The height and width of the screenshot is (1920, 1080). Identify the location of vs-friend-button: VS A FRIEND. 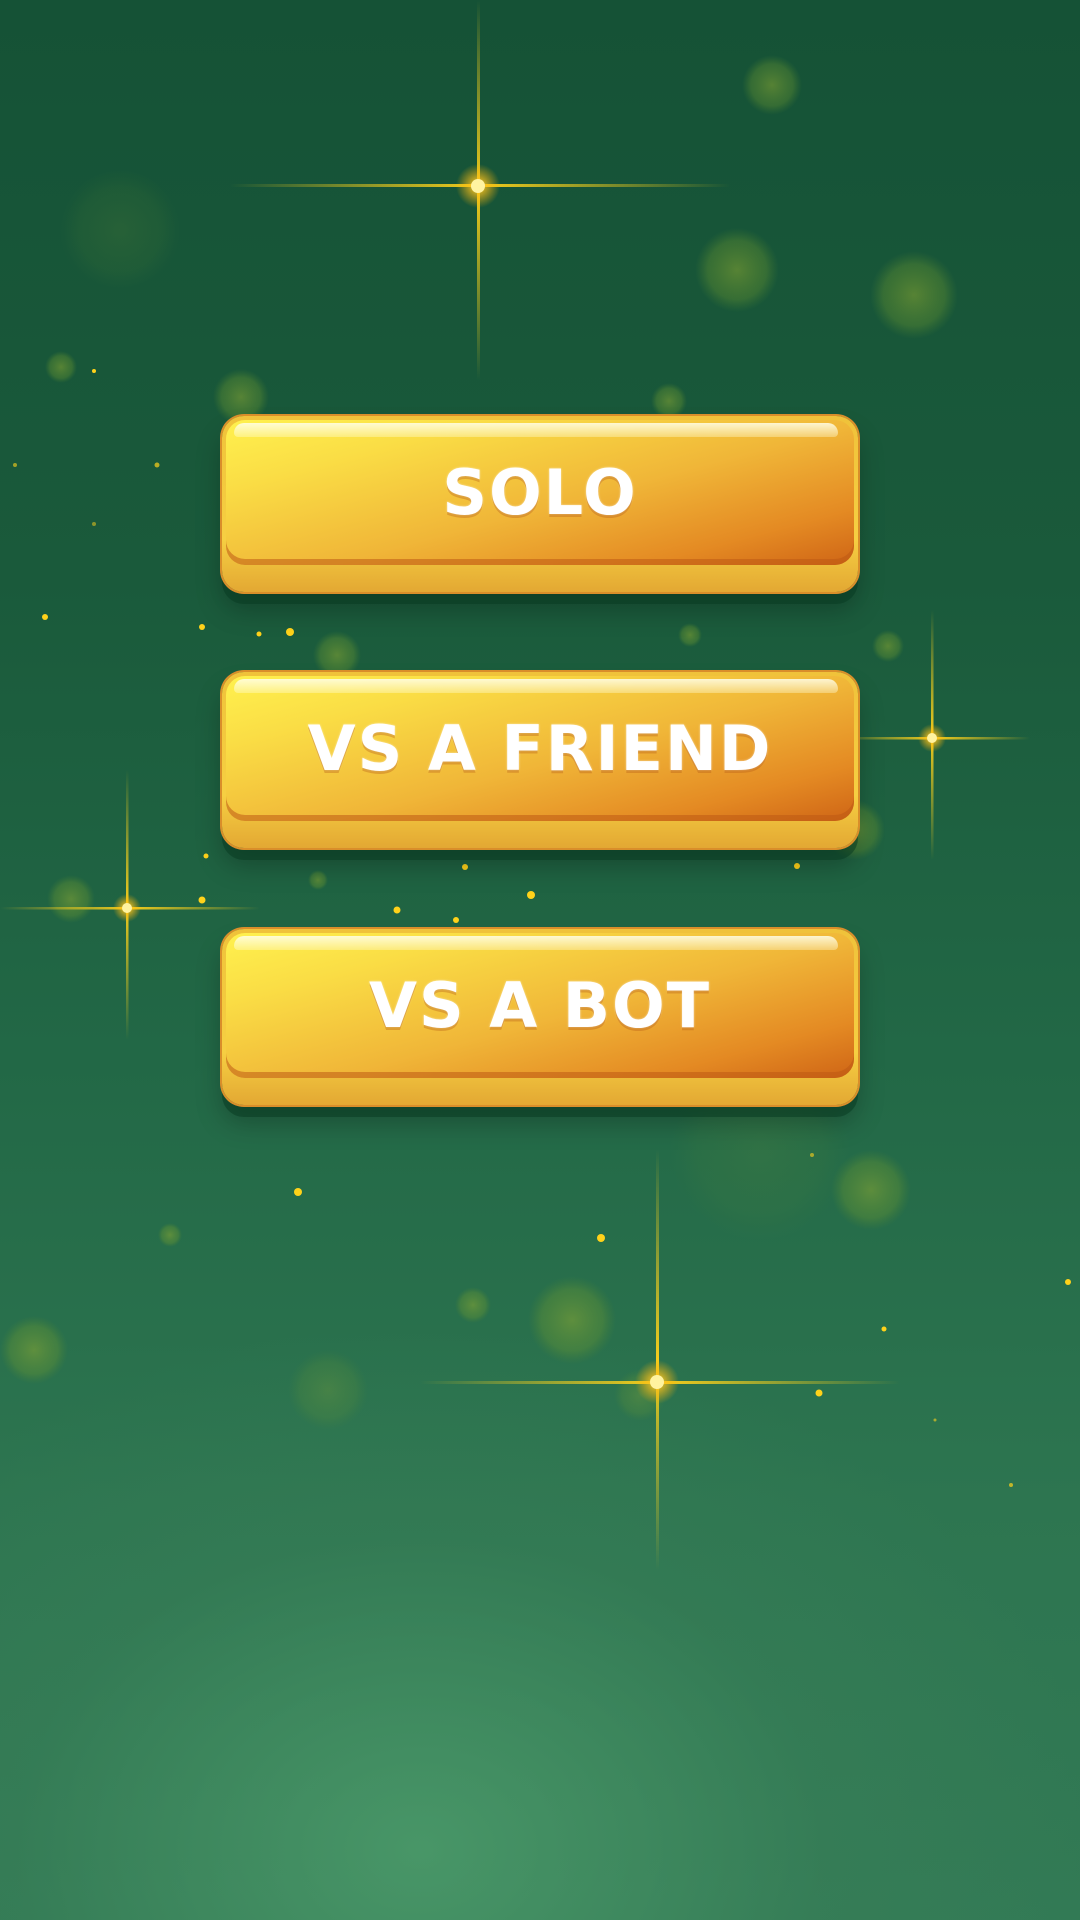
(540, 760).